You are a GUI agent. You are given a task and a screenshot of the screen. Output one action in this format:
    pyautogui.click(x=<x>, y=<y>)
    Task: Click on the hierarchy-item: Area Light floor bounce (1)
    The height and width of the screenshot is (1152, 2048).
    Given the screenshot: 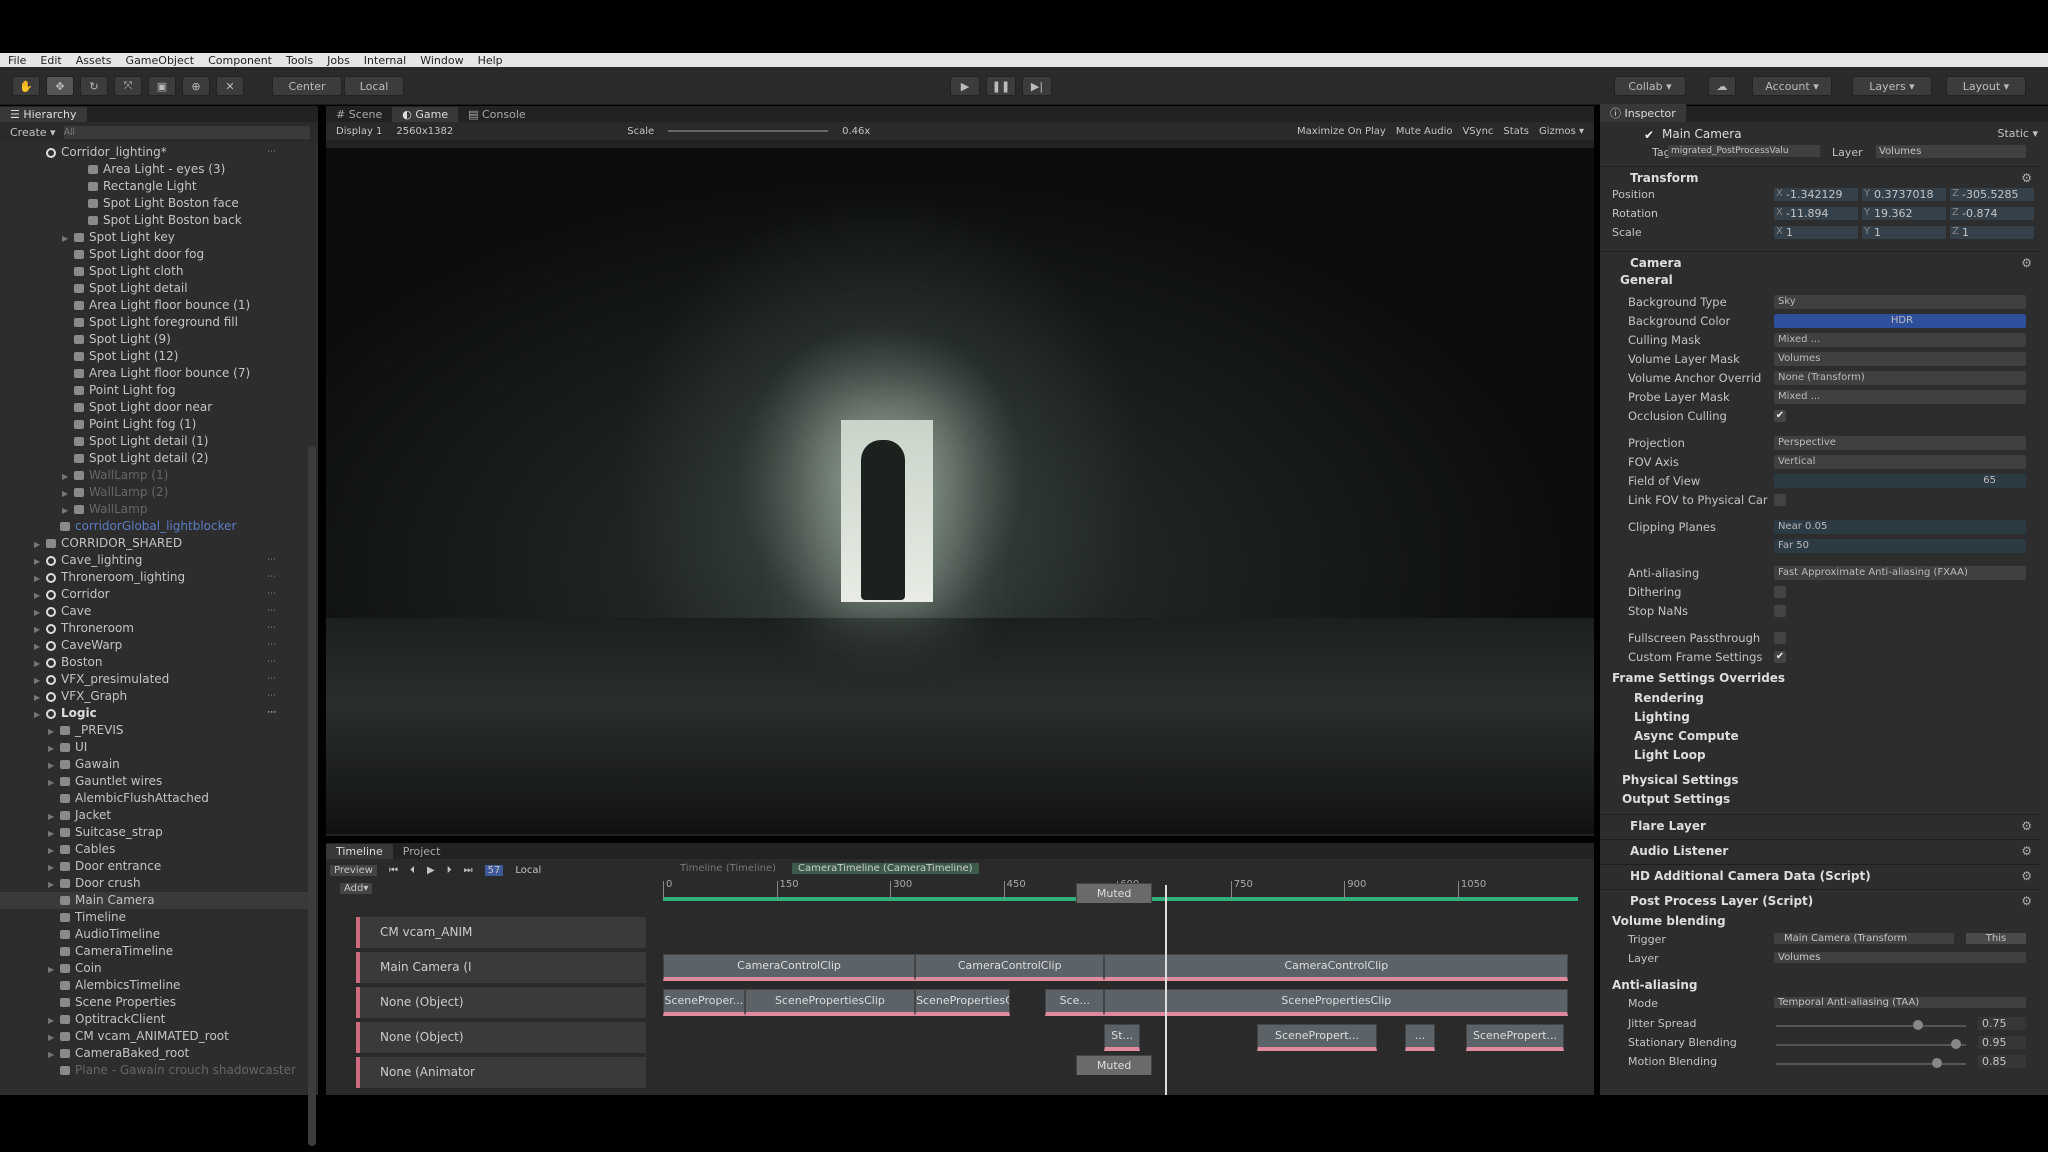 What is the action you would take?
    pyautogui.click(x=155, y=305)
    